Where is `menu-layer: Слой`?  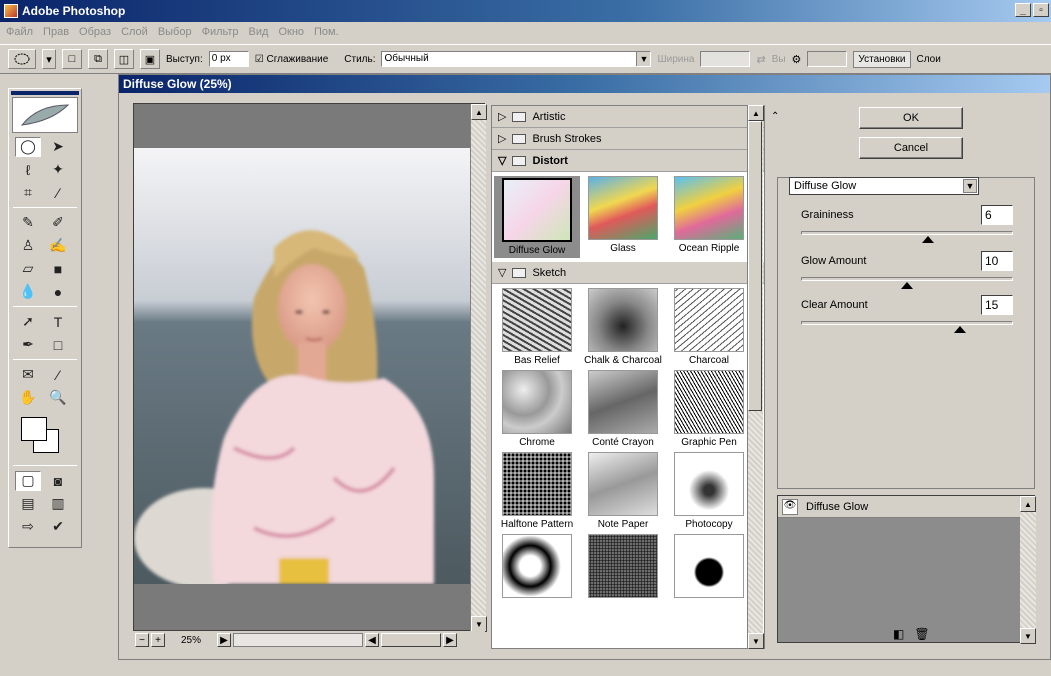 menu-layer: Слой is located at coordinates (134, 32).